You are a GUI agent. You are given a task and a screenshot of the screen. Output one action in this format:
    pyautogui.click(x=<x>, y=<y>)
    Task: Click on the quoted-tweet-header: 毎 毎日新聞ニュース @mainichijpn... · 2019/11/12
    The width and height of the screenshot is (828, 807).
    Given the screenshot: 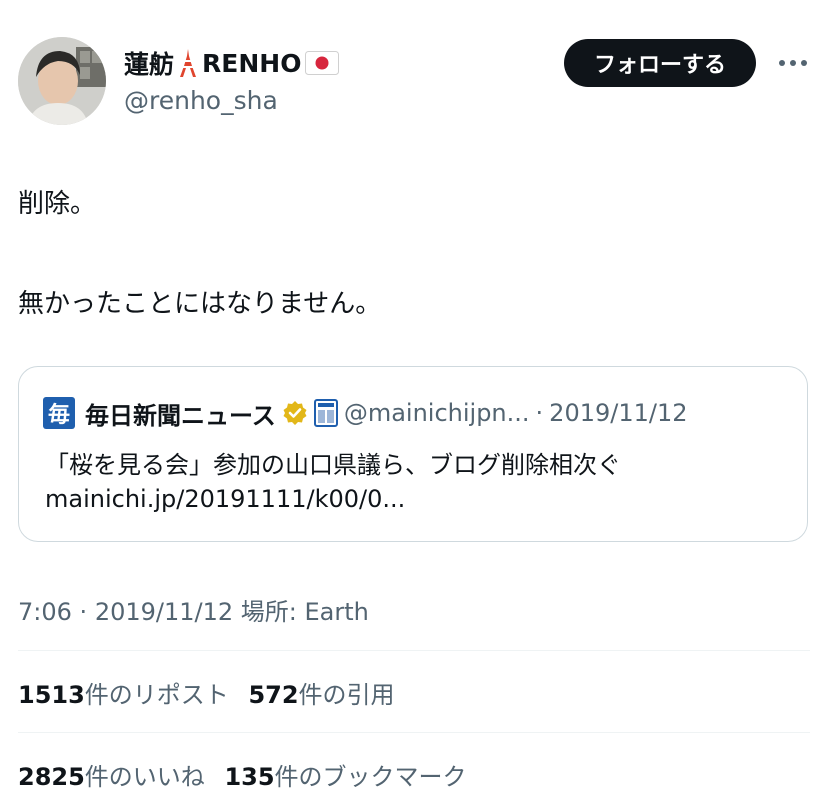 What is the action you would take?
    pyautogui.click(x=365, y=413)
    